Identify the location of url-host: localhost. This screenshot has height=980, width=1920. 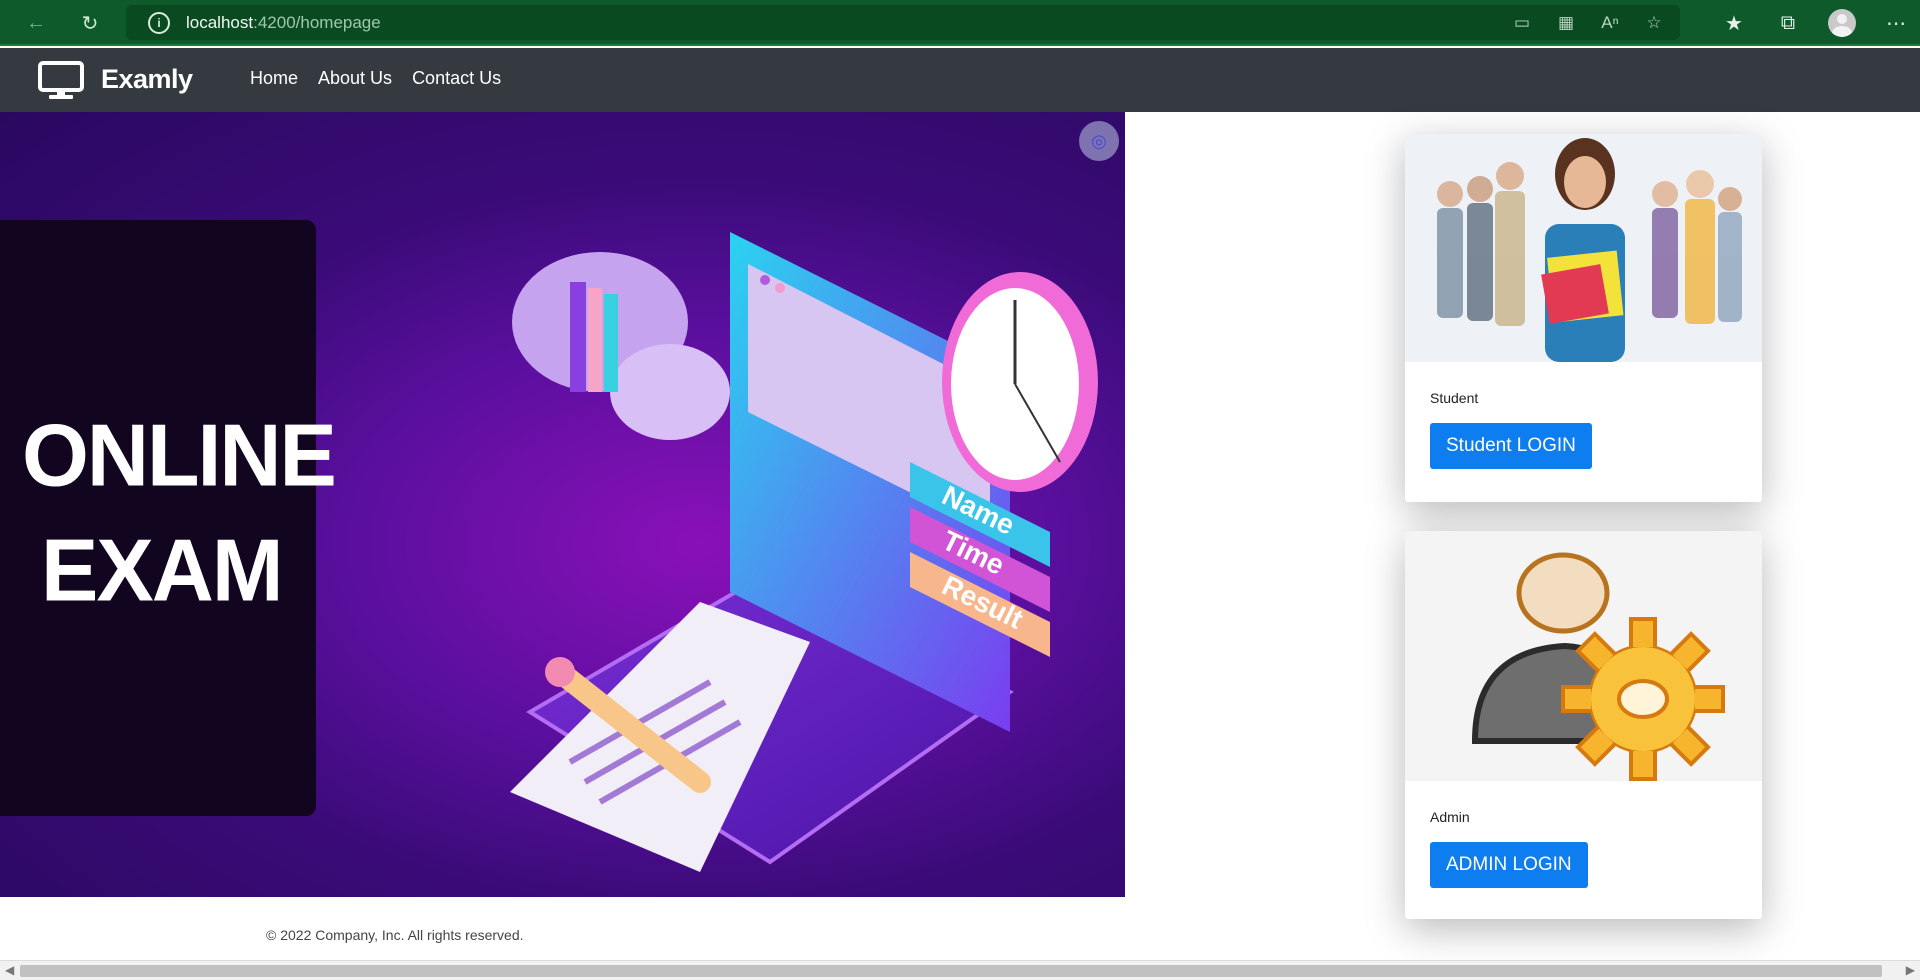
(220, 22).